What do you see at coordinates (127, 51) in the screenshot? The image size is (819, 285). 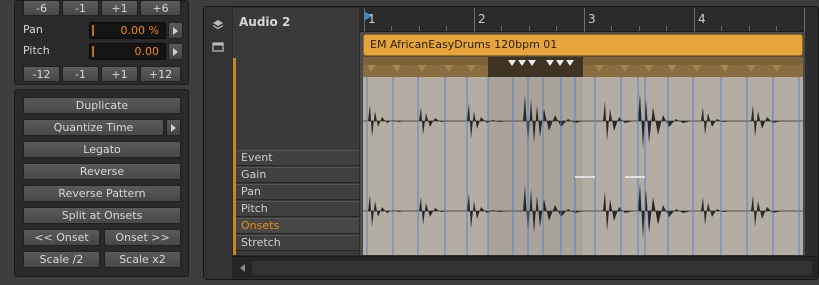 I see `pitch-field: 0.00` at bounding box center [127, 51].